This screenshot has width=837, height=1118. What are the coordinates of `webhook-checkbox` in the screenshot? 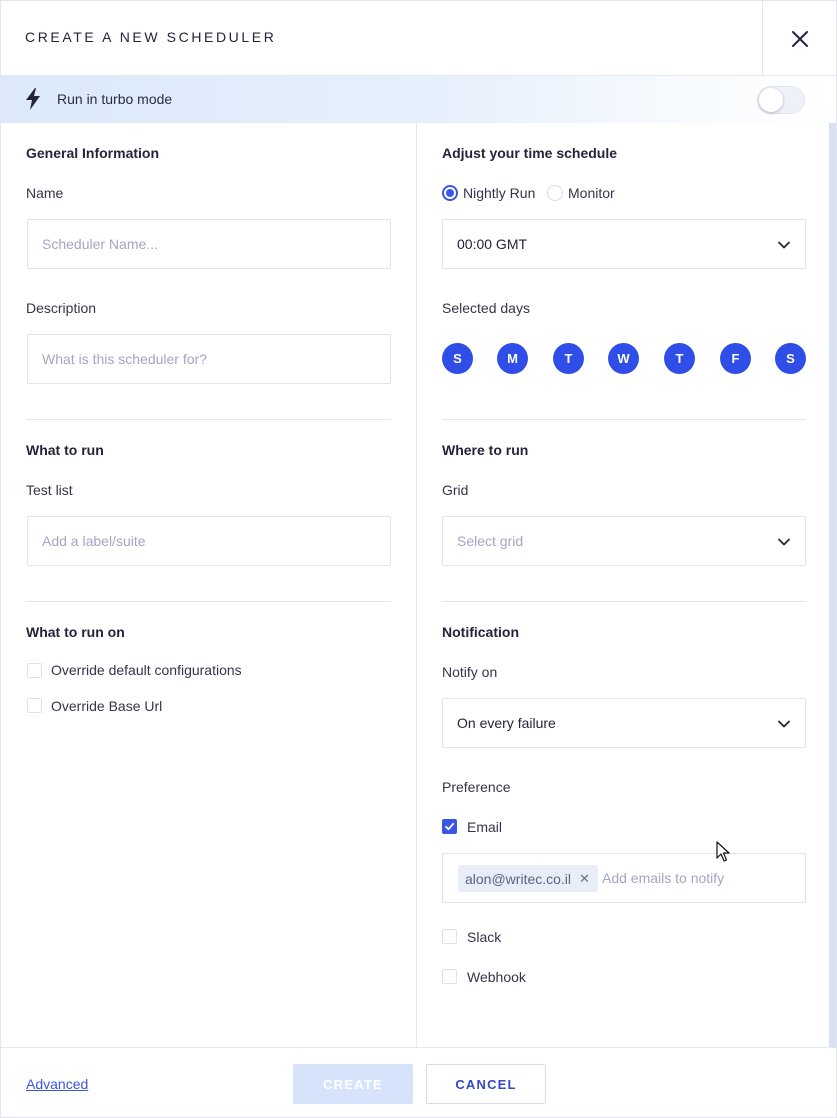 It's located at (449, 976).